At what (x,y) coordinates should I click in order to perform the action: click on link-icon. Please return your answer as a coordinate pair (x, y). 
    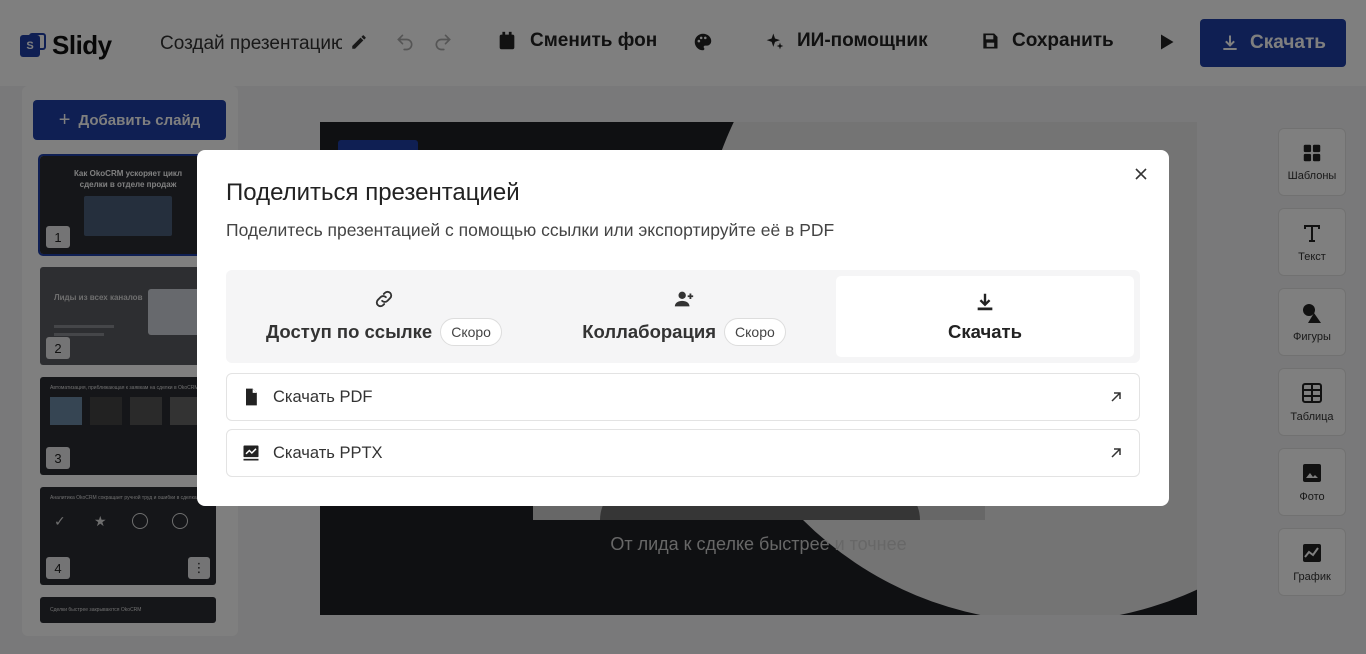
    Looking at the image, I should click on (384, 298).